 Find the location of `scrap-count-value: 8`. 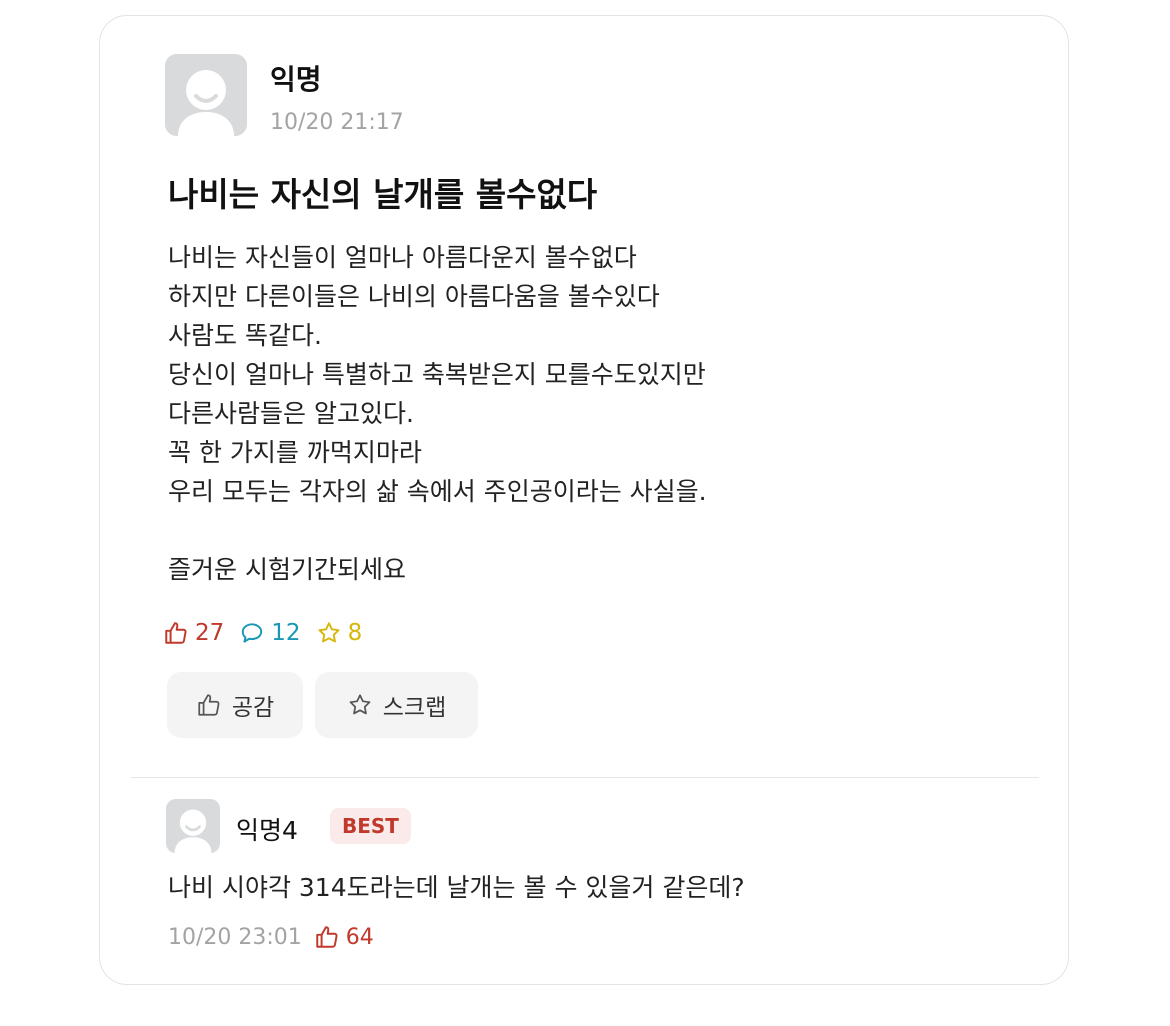

scrap-count-value: 8 is located at coordinates (355, 633).